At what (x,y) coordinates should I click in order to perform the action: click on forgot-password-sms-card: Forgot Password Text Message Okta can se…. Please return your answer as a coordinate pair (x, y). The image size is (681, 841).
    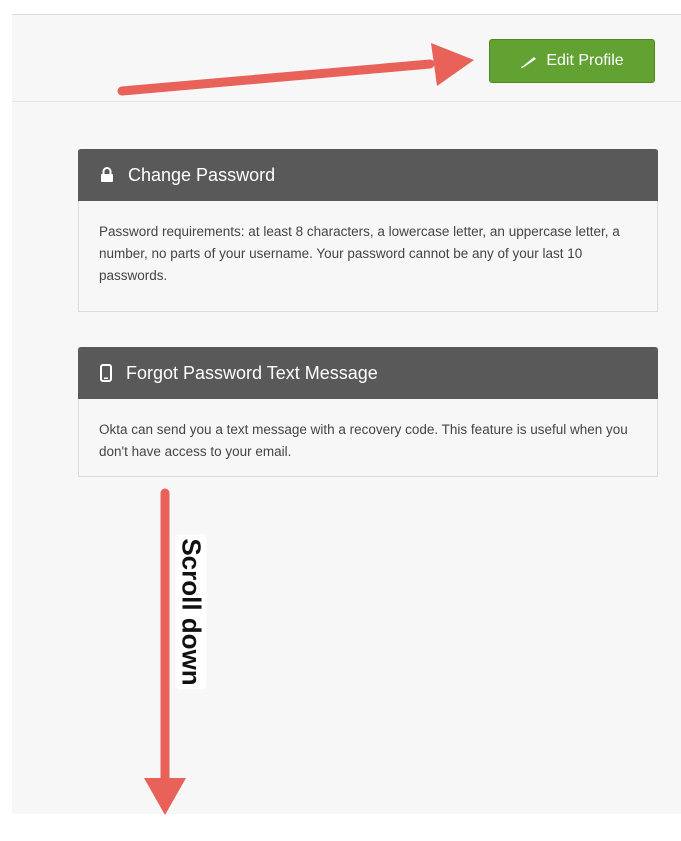
    Looking at the image, I should click on (368, 412).